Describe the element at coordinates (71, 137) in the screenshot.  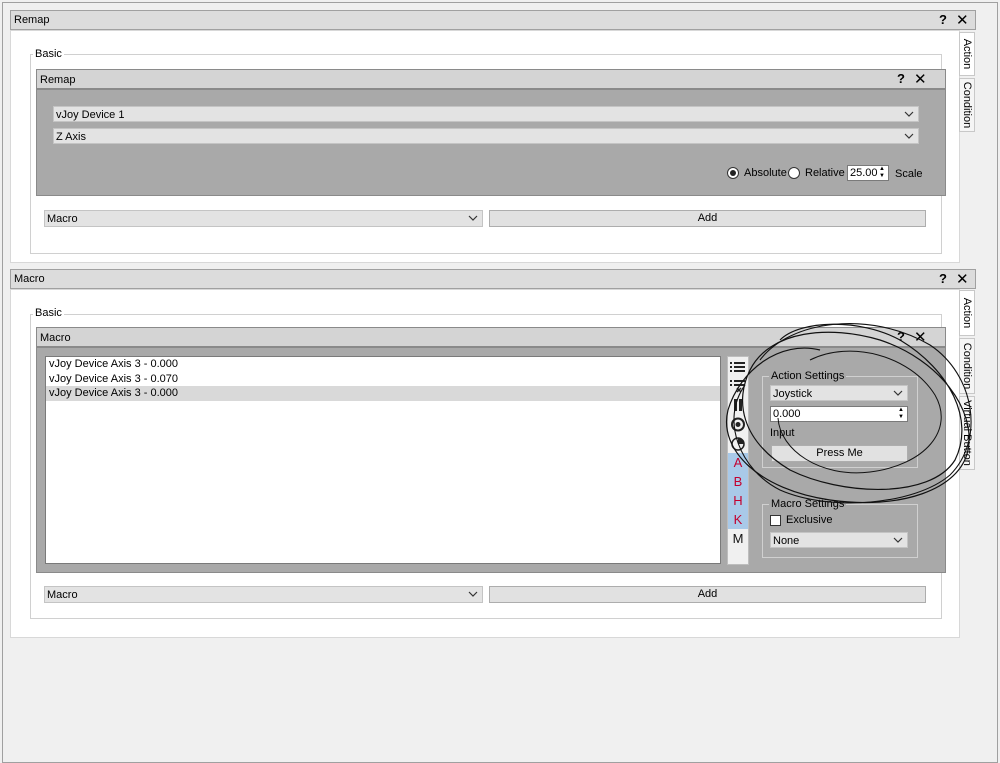
I see `axis-select-value: Z Axis` at that location.